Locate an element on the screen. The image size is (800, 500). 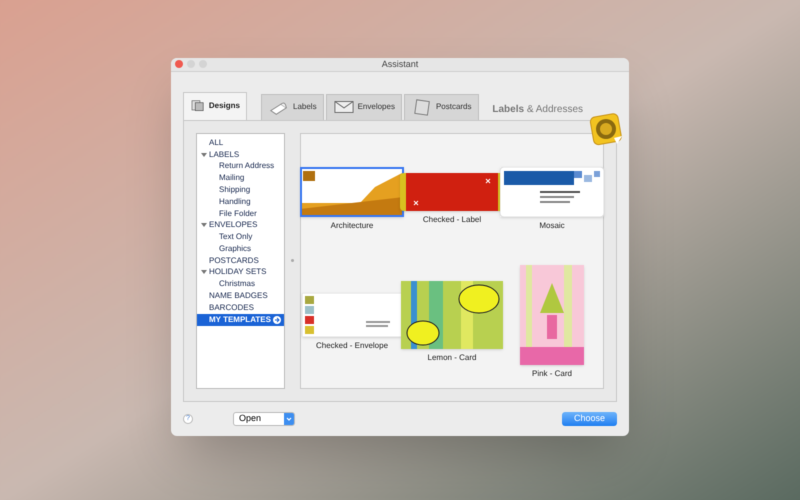
category-item: Text Only is located at coordinates (240, 237).